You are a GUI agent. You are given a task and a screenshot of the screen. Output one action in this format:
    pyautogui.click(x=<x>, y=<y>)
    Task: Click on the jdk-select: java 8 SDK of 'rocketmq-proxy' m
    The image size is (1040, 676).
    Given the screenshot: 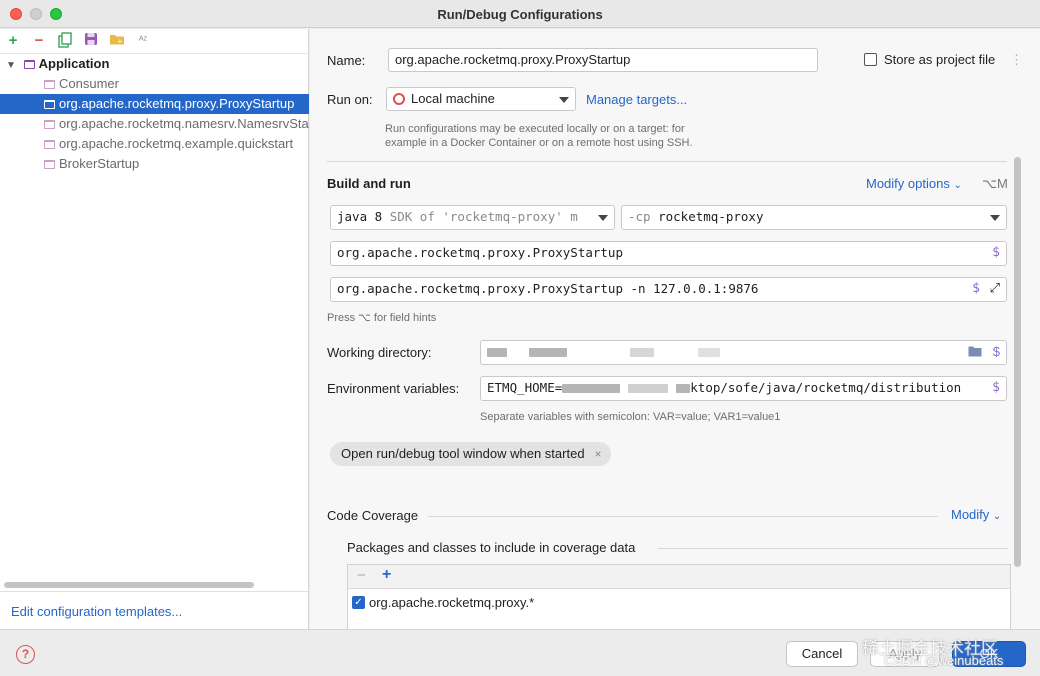 What is the action you would take?
    pyautogui.click(x=472, y=217)
    